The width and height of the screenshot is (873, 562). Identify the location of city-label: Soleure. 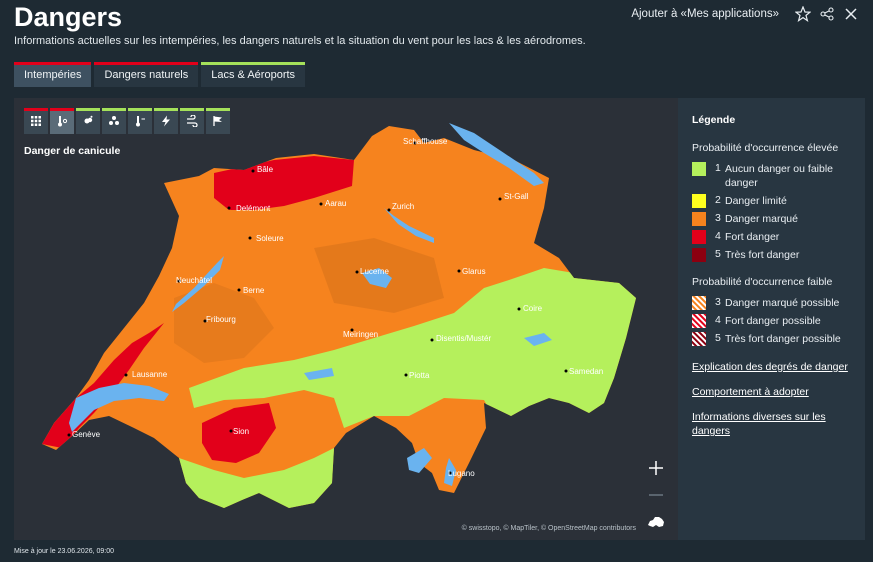
(270, 238).